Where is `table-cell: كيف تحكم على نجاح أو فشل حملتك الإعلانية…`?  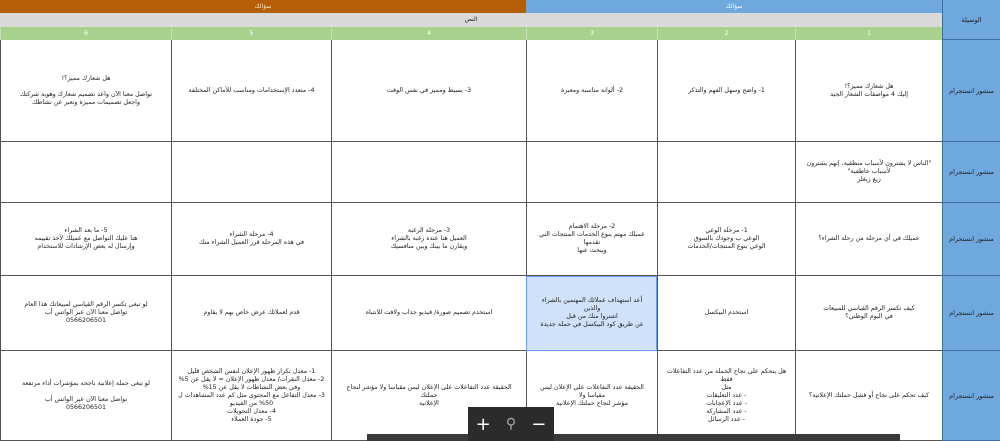
table-cell: كيف تحكم على نجاح أو فشل حملتك الإعلانية… is located at coordinates (868, 396).